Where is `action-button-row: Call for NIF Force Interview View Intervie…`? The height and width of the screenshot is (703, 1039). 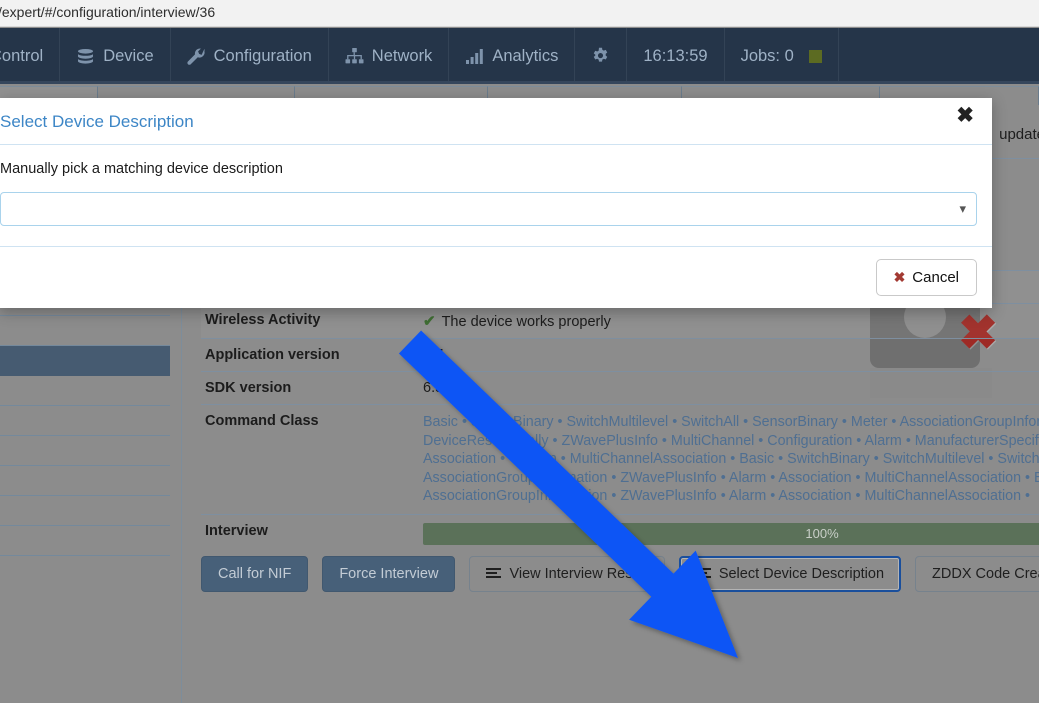 action-button-row: Call for NIF Force Interview View Intervie… is located at coordinates (620, 574).